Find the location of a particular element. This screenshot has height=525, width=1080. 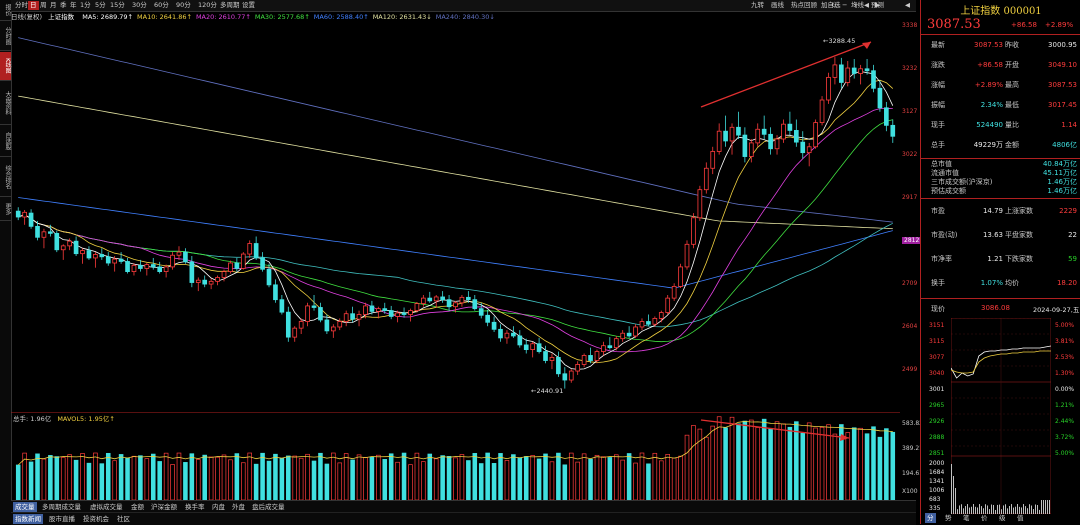

plus-icon: + is located at coordinates (855, 5).